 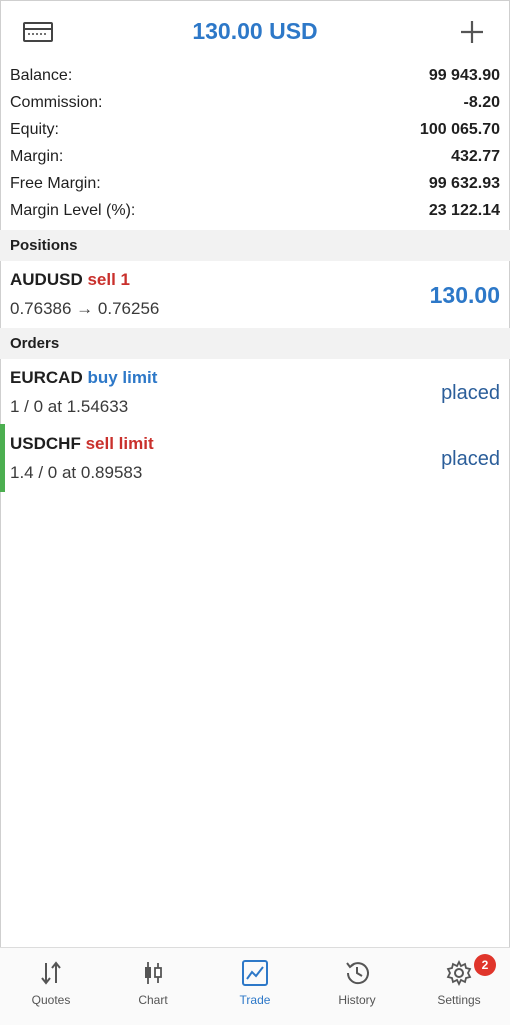 What do you see at coordinates (459, 129) in the screenshot?
I see `summary-value: 100 065.70` at bounding box center [459, 129].